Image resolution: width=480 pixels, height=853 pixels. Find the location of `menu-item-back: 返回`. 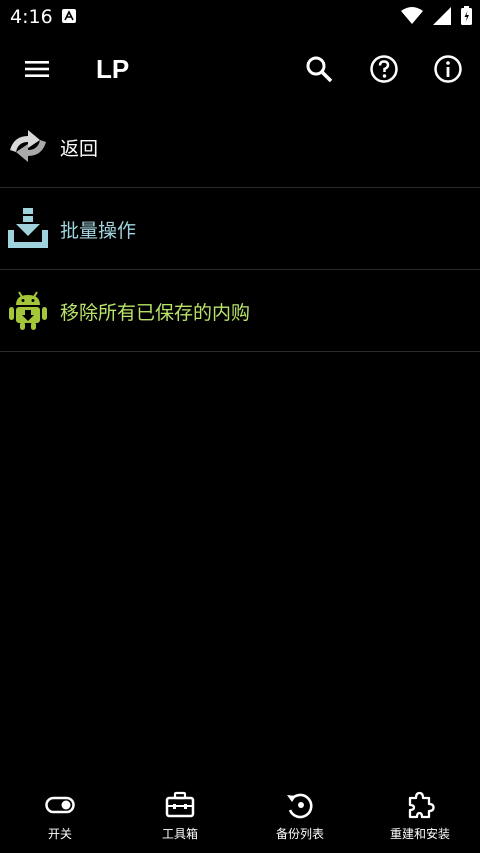

menu-item-back: 返回 is located at coordinates (240, 147).